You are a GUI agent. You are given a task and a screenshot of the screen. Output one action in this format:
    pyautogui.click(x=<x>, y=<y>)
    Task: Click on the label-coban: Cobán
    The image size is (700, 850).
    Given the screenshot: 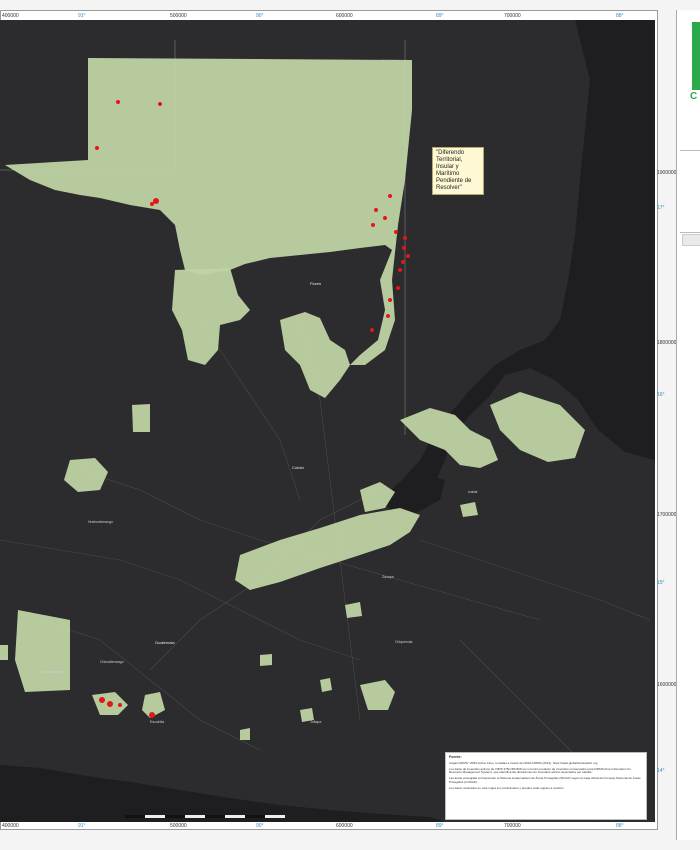 What is the action you would take?
    pyautogui.click(x=298, y=467)
    